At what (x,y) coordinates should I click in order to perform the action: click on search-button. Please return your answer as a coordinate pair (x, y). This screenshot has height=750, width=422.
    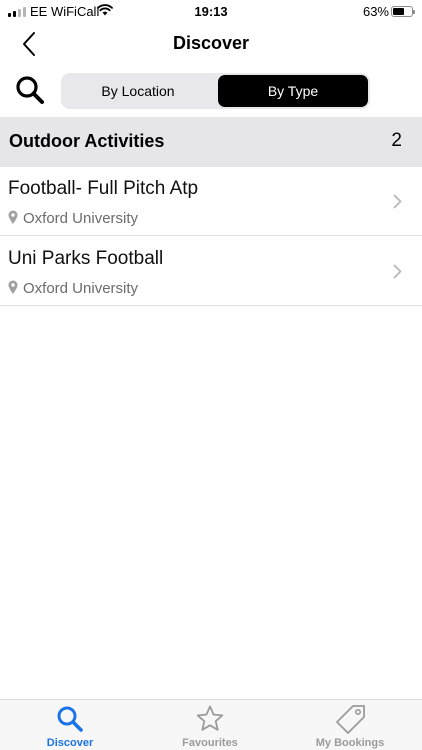
    Looking at the image, I should click on (31, 91).